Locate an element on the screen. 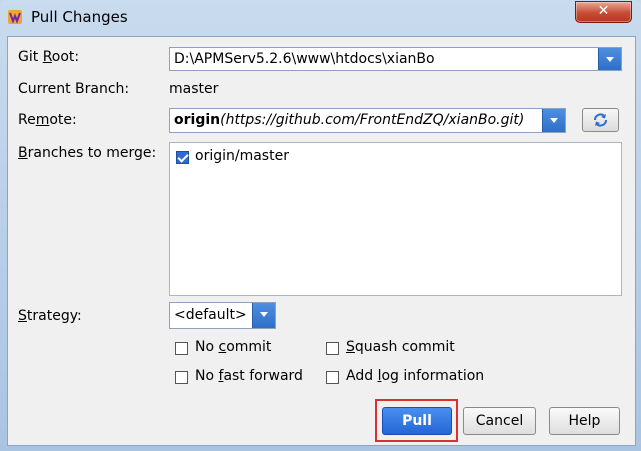  squash-commit-label: Squash commit is located at coordinates (400, 347).